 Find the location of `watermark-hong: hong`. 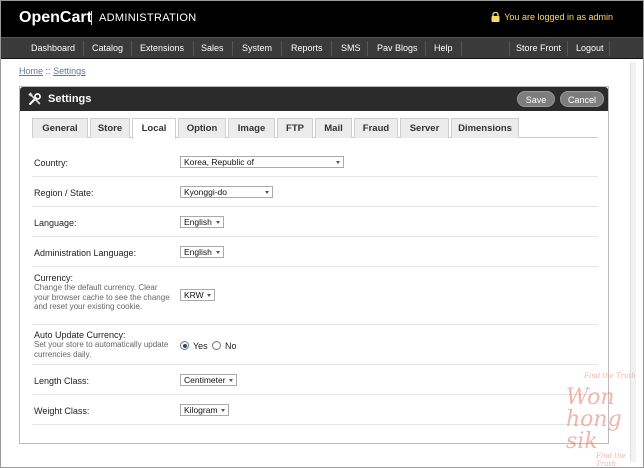

watermark-hong: hong is located at coordinates (594, 419).